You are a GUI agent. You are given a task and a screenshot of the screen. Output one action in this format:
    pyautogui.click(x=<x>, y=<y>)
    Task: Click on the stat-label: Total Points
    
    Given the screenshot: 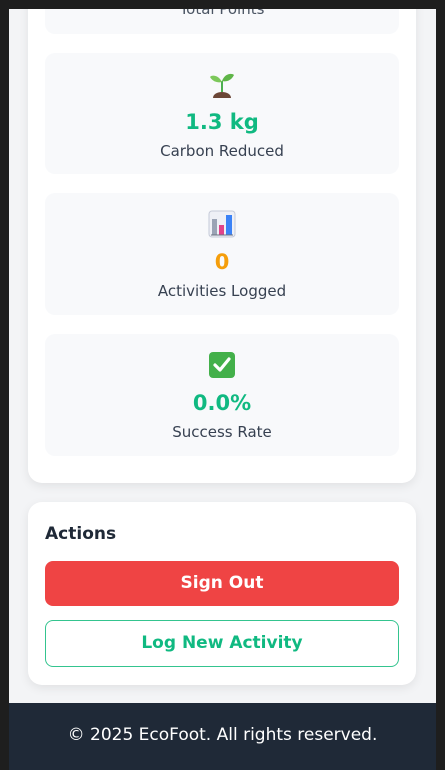 What is the action you would take?
    pyautogui.click(x=222, y=13)
    